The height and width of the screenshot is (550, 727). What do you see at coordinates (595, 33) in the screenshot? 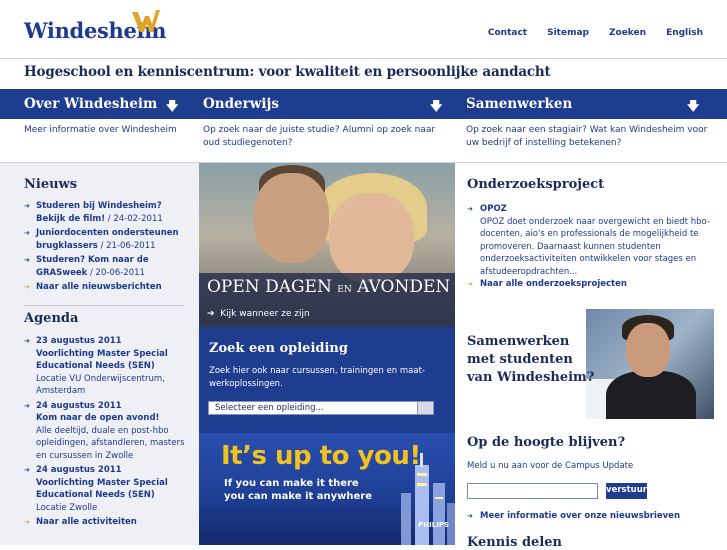
I see `top-navigation: Contact Sitemap Zoeken English` at bounding box center [595, 33].